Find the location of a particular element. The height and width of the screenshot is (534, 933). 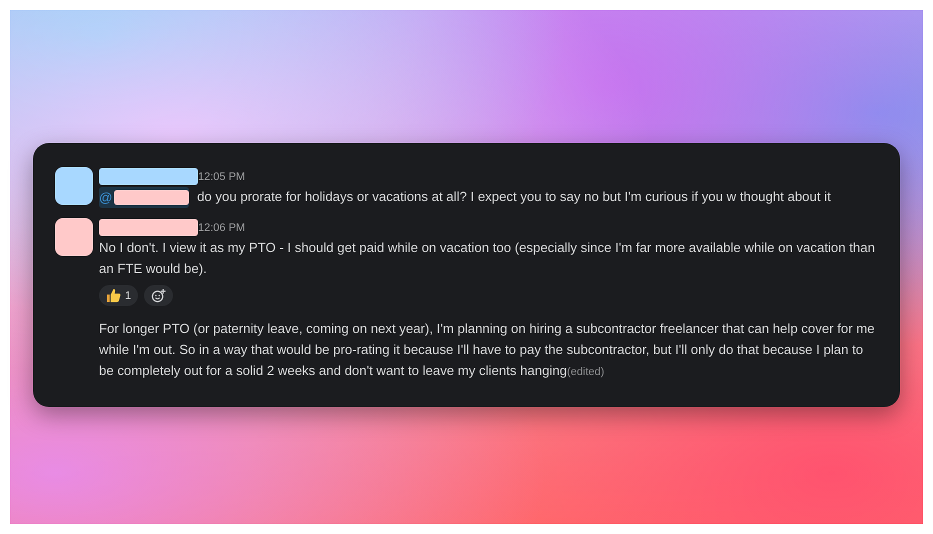

add-emoji-icon is located at coordinates (158, 296).